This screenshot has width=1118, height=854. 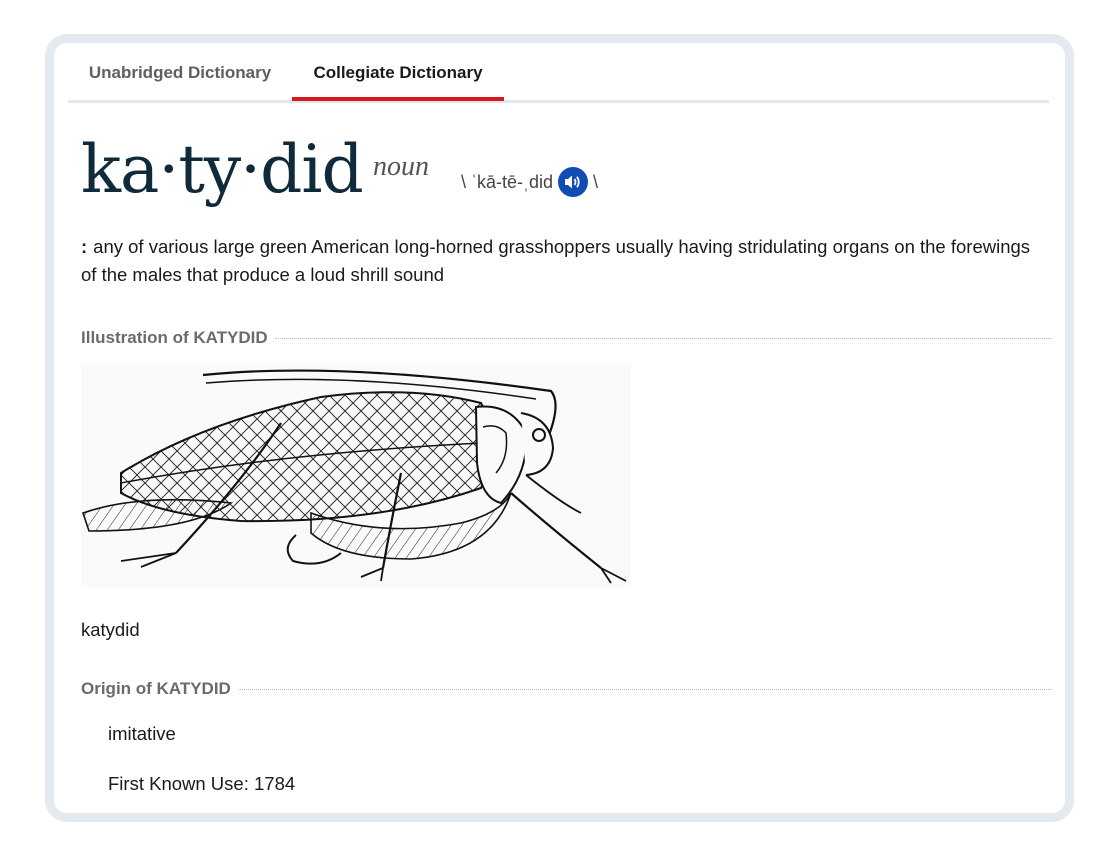 What do you see at coordinates (507, 181) in the screenshot?
I see `pronunciation-text: \ ˈkā-tē-ˌdid` at bounding box center [507, 181].